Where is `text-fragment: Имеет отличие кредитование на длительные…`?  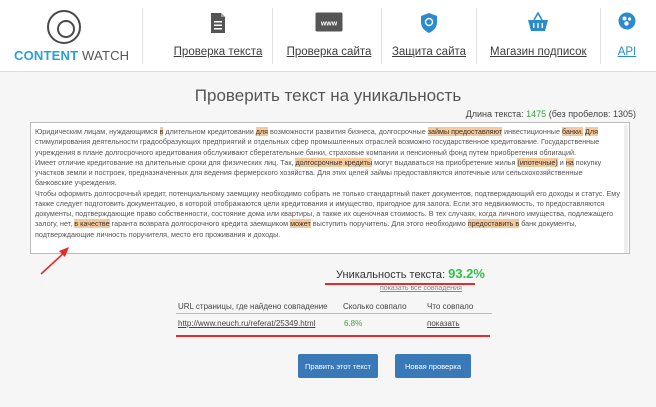
text-fragment: Имеет отличие кредитование на длительные… is located at coordinates (165, 162).